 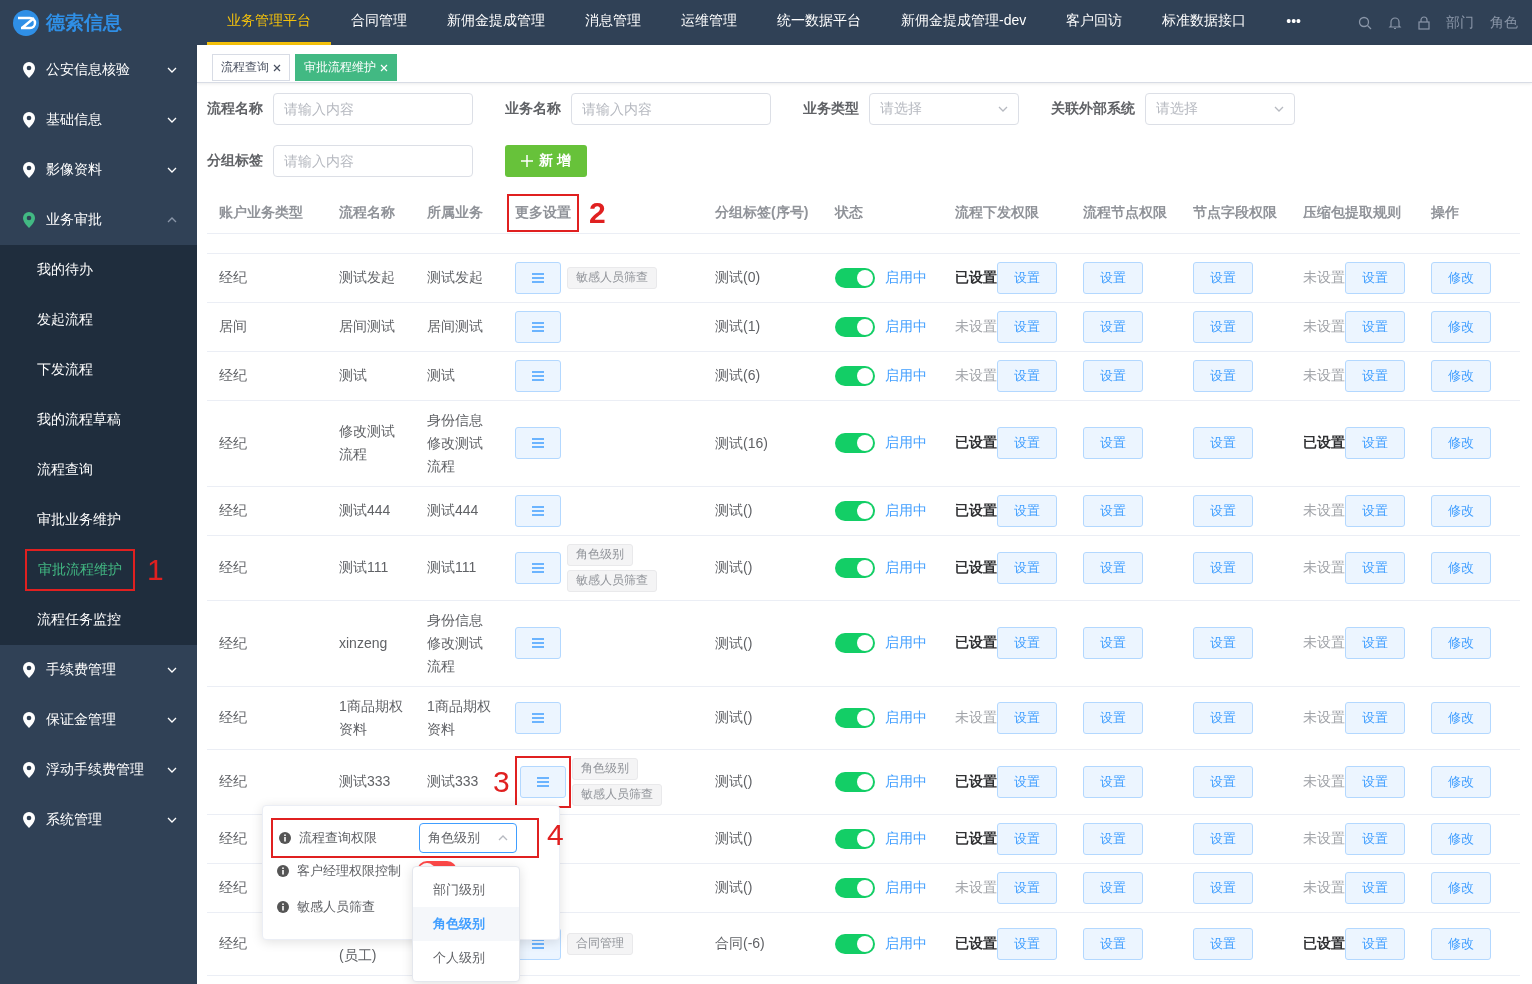 What do you see at coordinates (1424, 22) in the screenshot?
I see `lock-icon` at bounding box center [1424, 22].